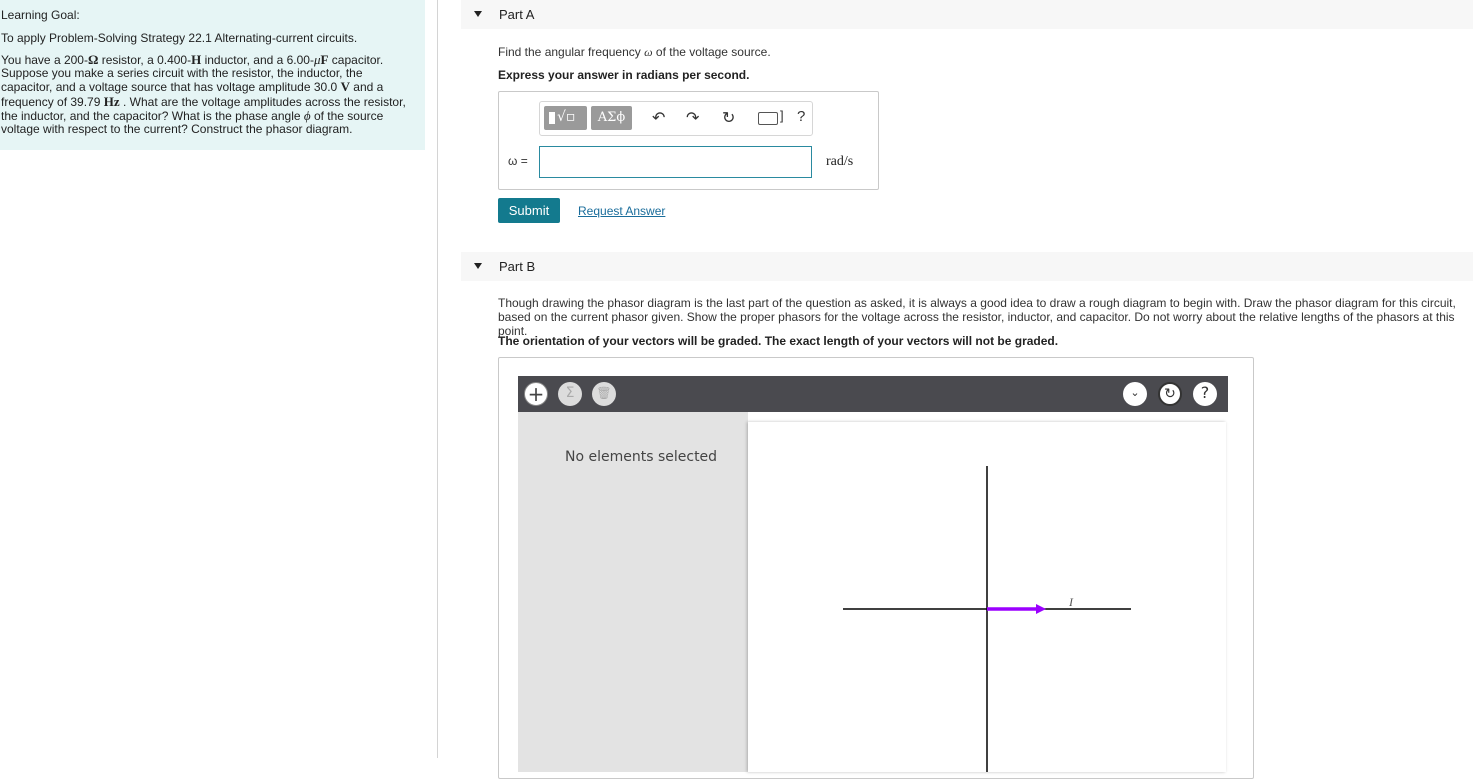 This screenshot has width=1473, height=779. What do you see at coordinates (604, 394) in the screenshot?
I see `delete-icon: 🗑` at bounding box center [604, 394].